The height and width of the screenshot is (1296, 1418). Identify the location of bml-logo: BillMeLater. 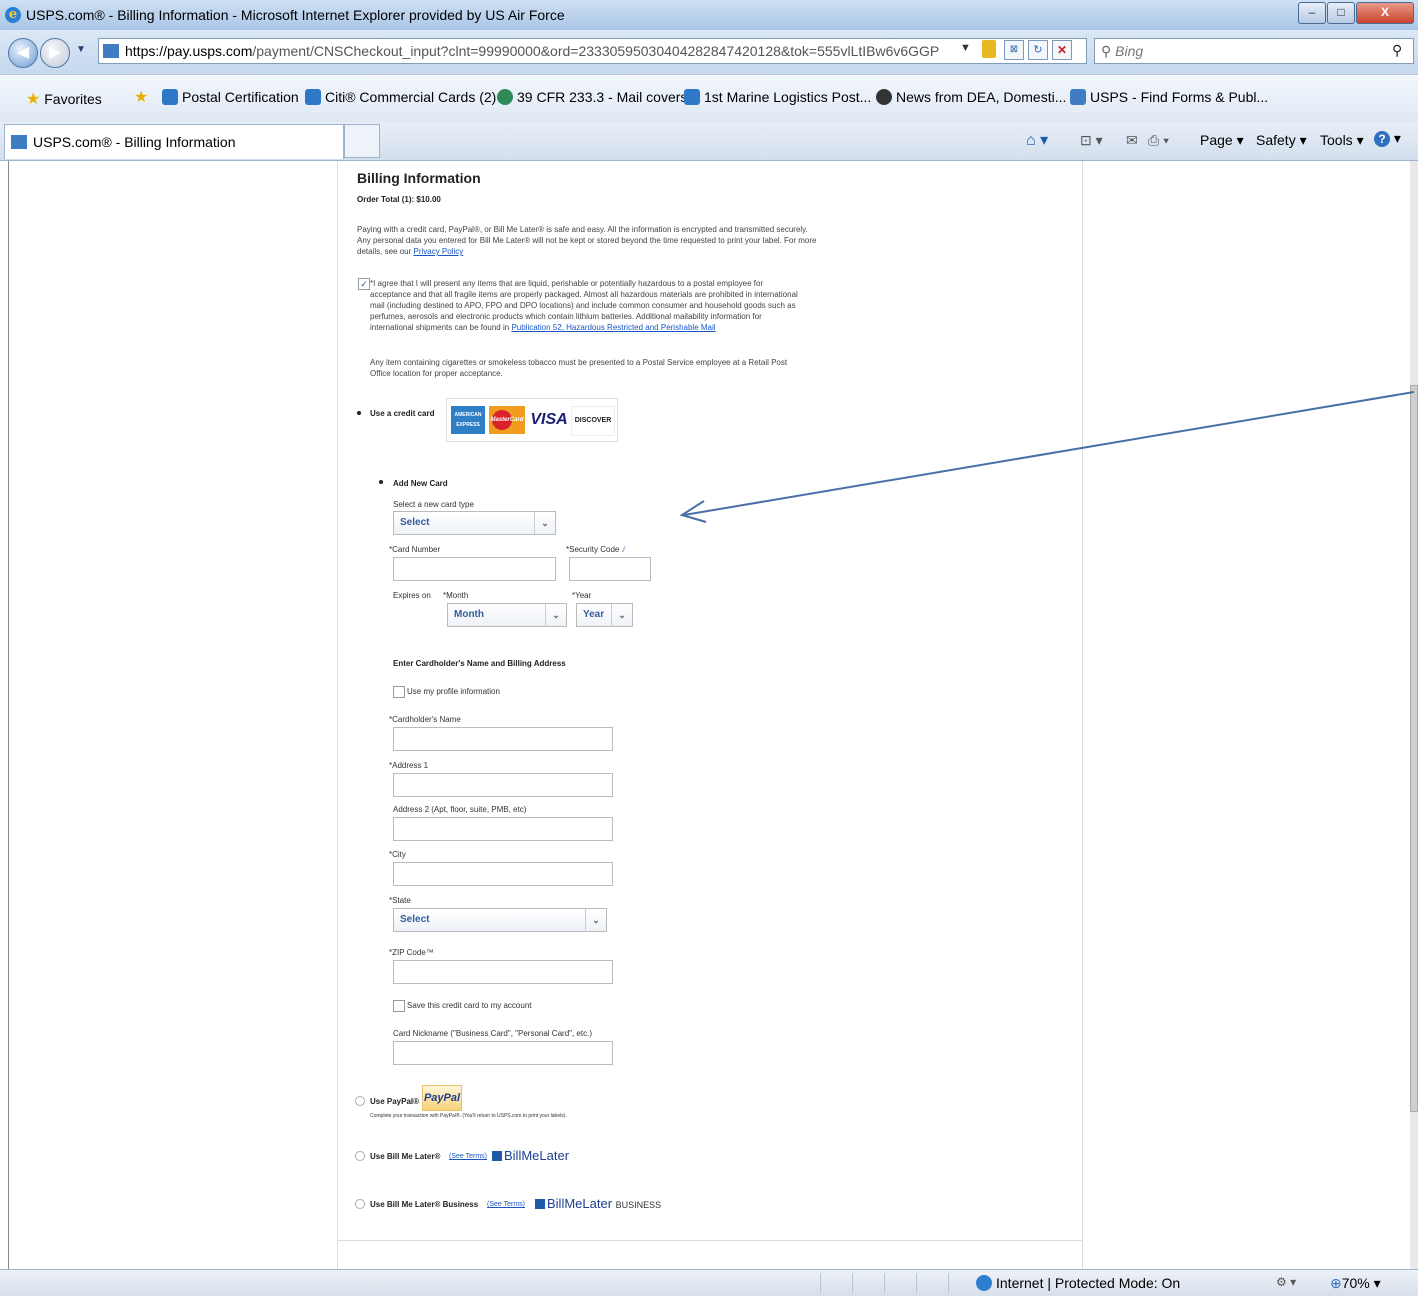
(530, 1155).